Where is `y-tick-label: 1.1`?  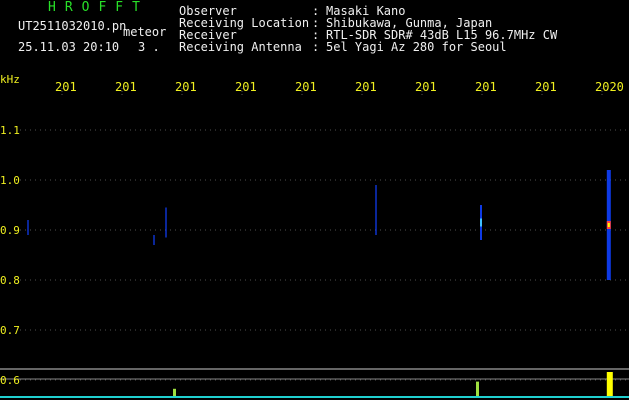
y-tick-label: 1.1 is located at coordinates (10, 130).